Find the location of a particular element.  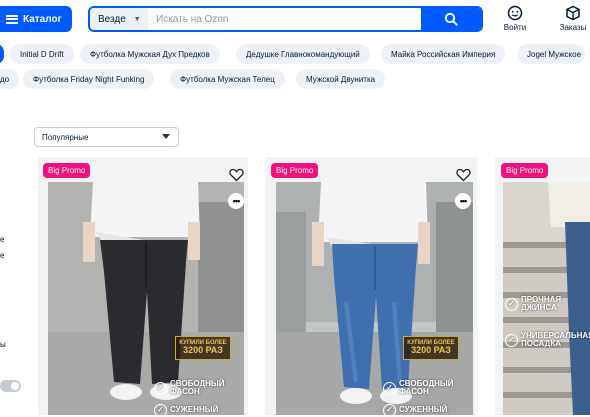

chip: до is located at coordinates (10, 79).